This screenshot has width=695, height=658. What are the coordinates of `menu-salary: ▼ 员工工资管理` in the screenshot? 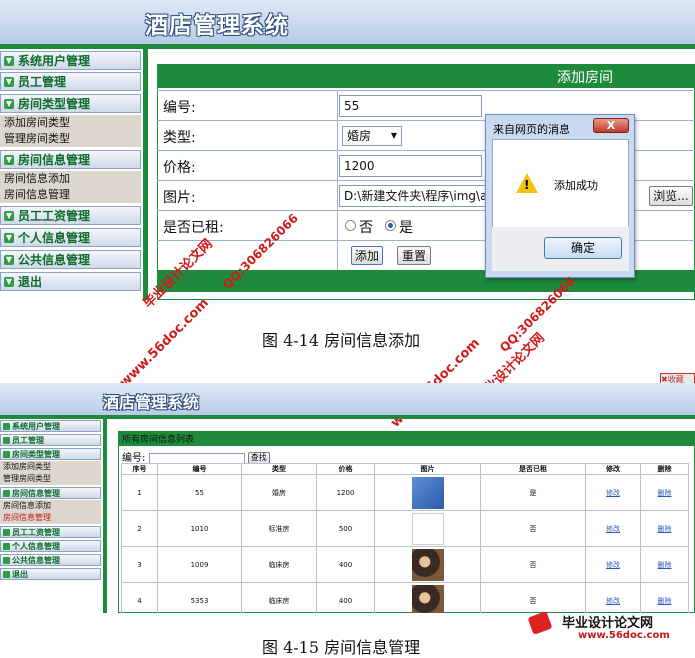 It's located at (70, 215).